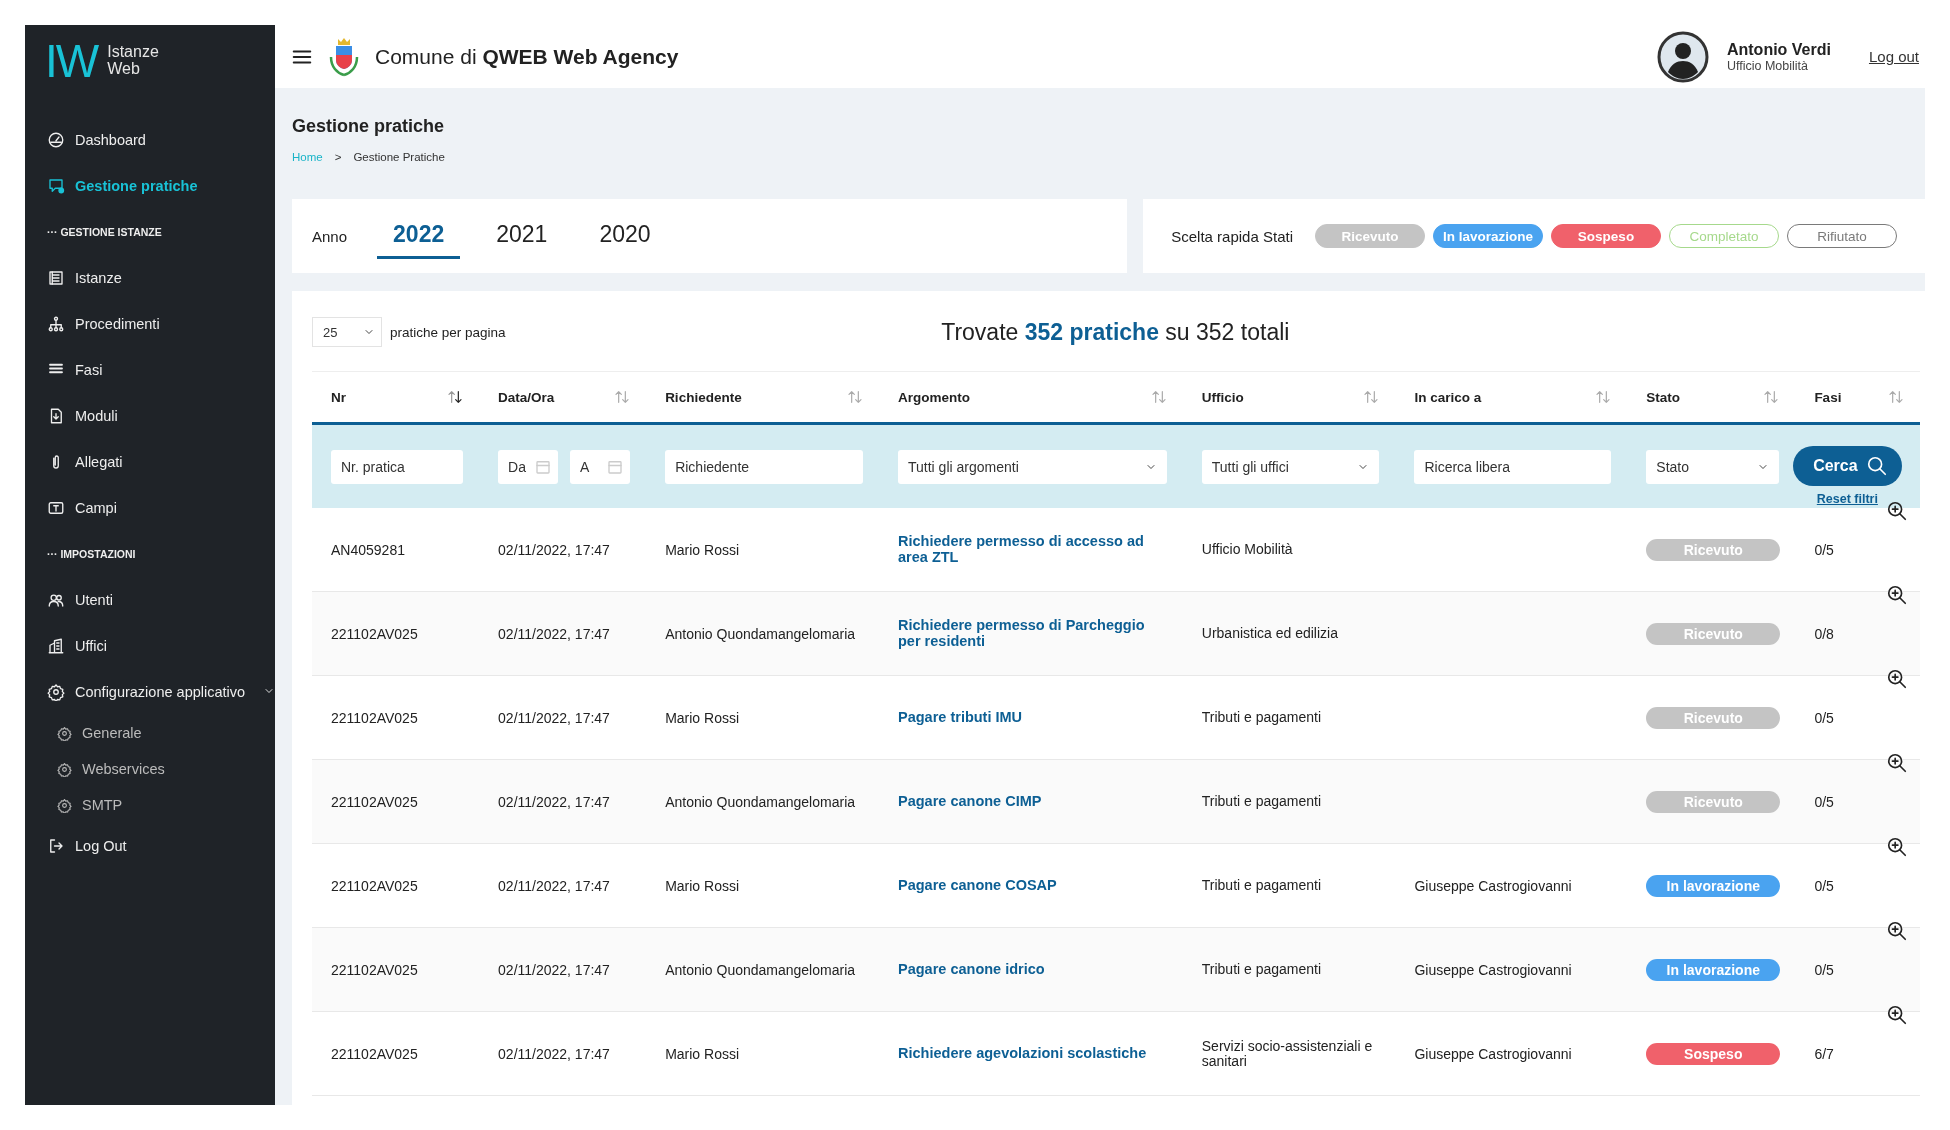 This screenshot has height=1130, width=1950. What do you see at coordinates (133, 61) in the screenshot?
I see `app-name: Istanze Web` at bounding box center [133, 61].